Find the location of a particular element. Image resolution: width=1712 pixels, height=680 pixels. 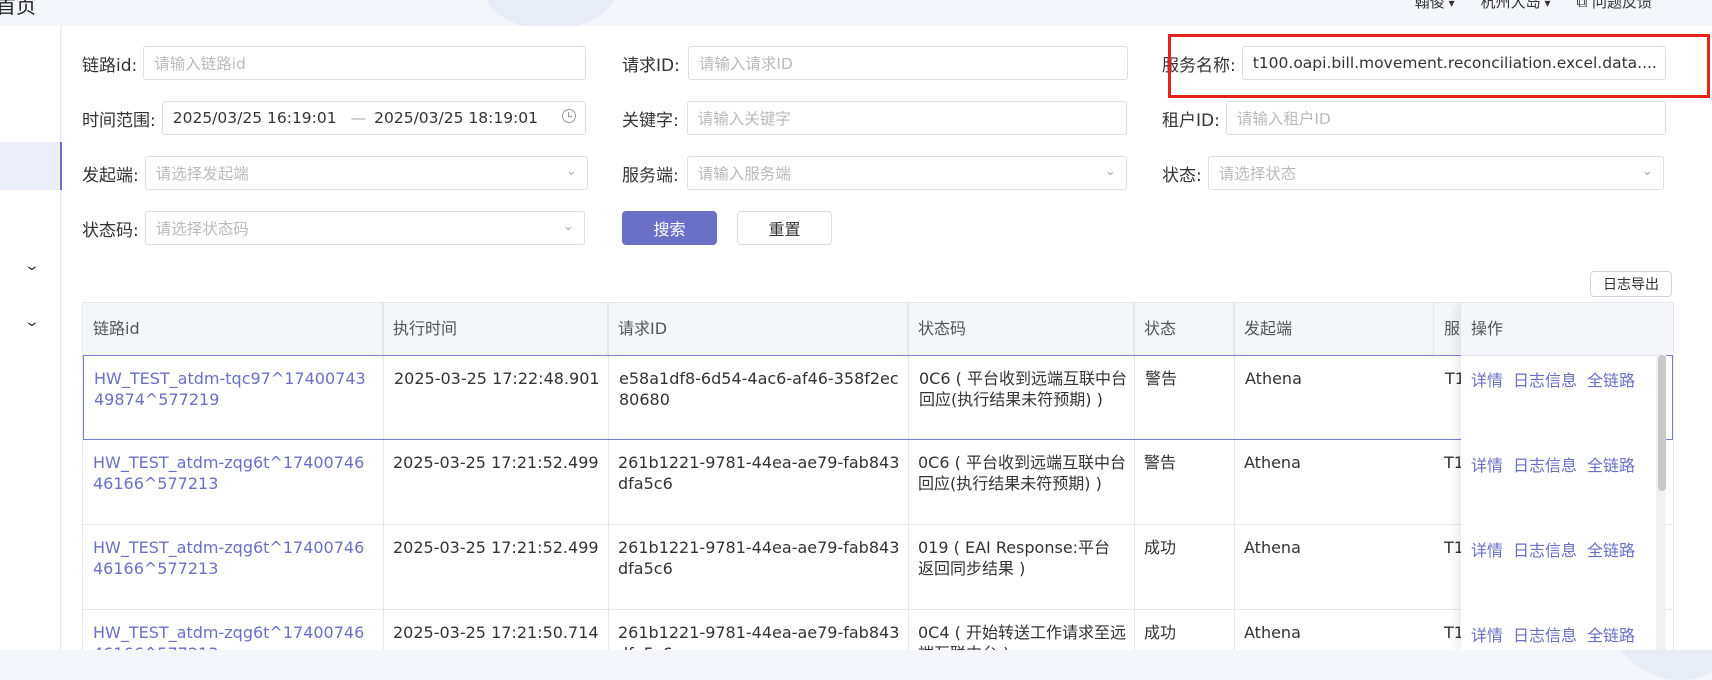

feedback-icon: ⧉ is located at coordinates (1584, 5).